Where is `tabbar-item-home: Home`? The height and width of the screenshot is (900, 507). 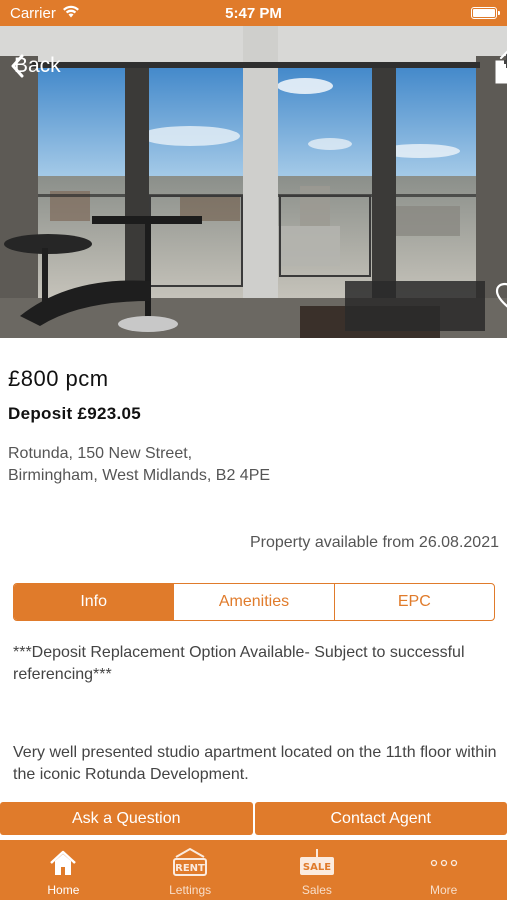
tabbar-item-home: Home is located at coordinates (63, 870).